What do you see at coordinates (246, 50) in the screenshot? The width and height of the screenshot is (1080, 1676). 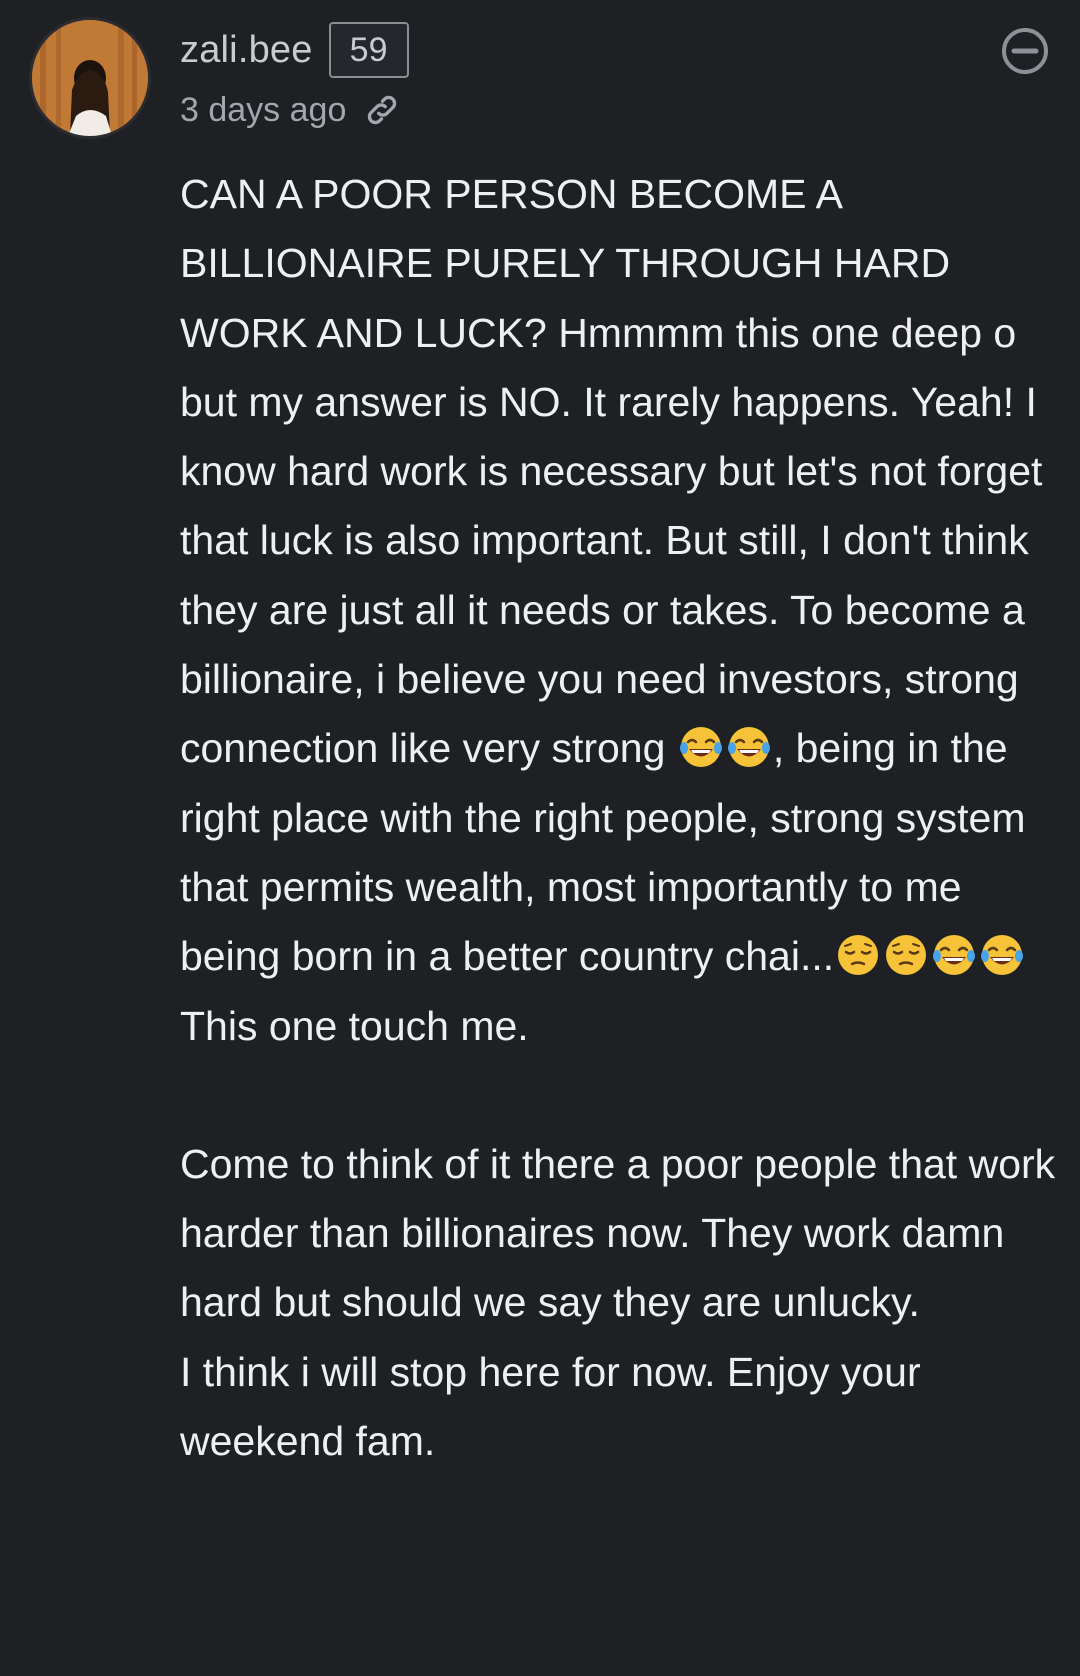 I see `username: zali.bee` at bounding box center [246, 50].